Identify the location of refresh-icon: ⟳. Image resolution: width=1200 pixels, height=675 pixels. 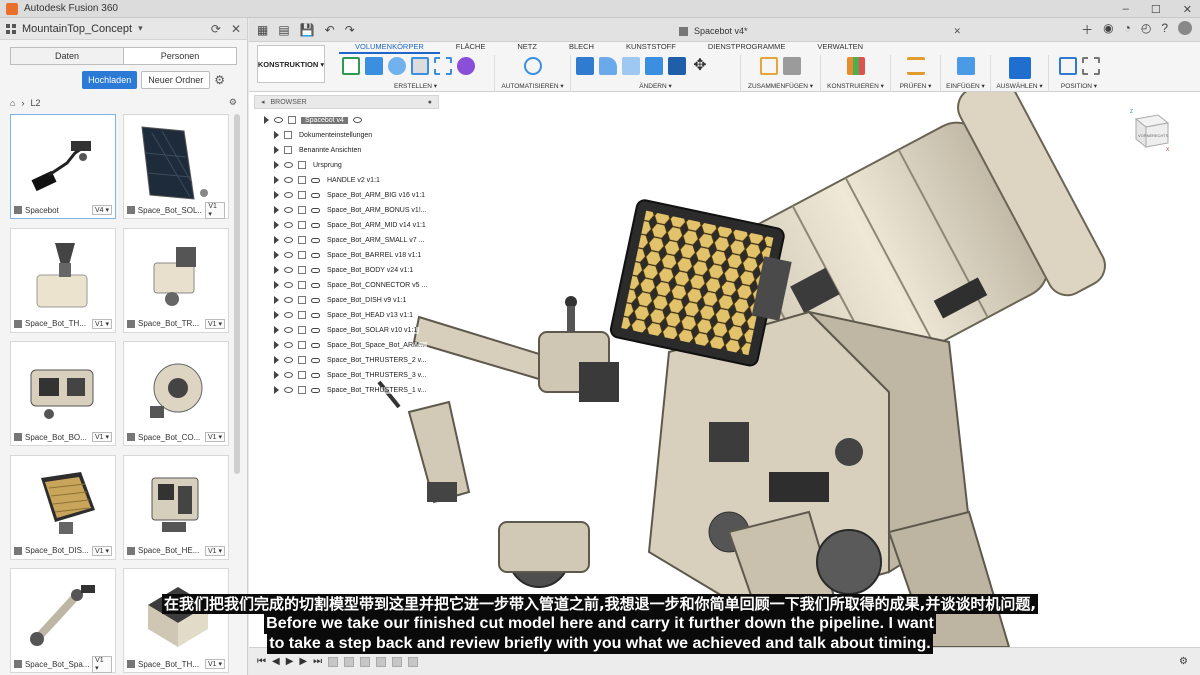
(216, 29).